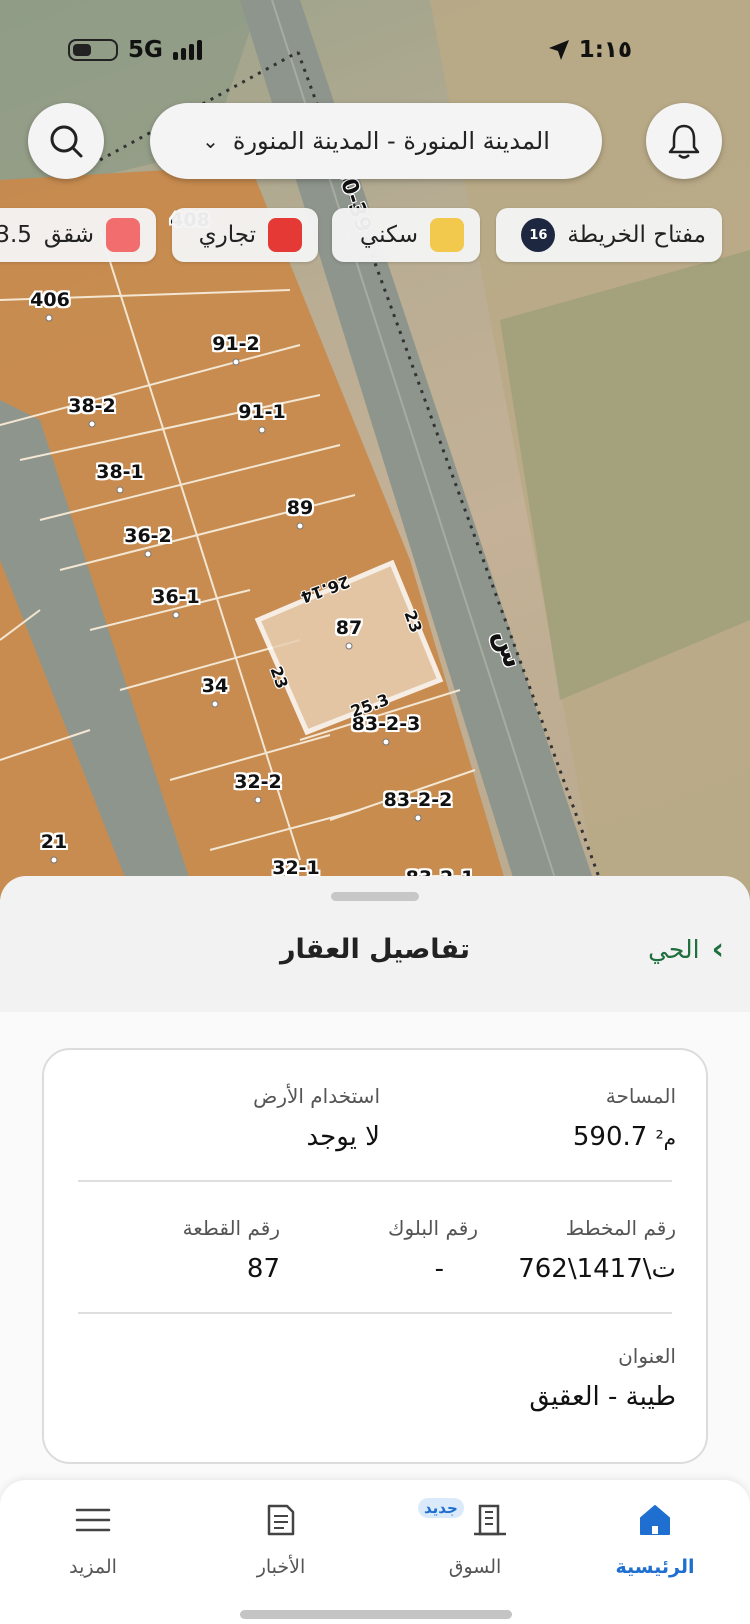 The width and height of the screenshot is (750, 1624). Describe the element at coordinates (227, 235) in the screenshot. I see `legend-label: تجاري` at that location.